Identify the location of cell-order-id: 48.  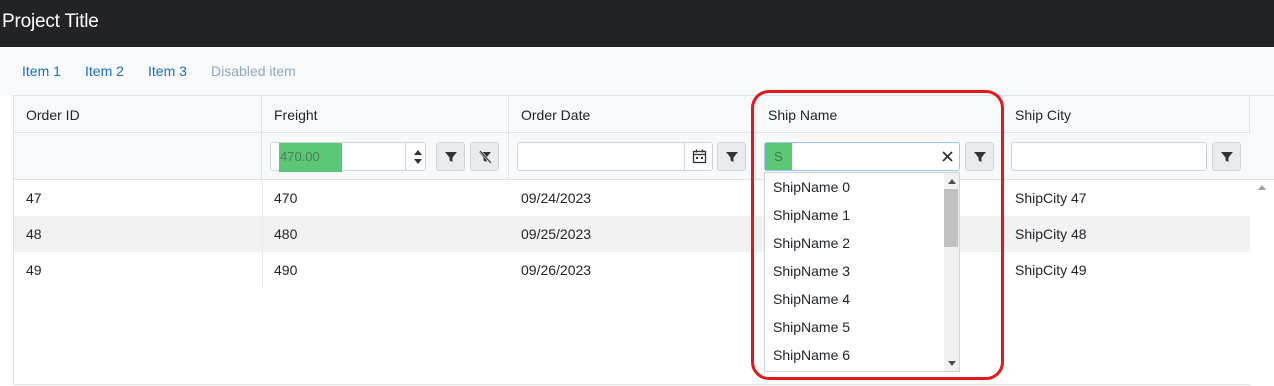
(34, 234).